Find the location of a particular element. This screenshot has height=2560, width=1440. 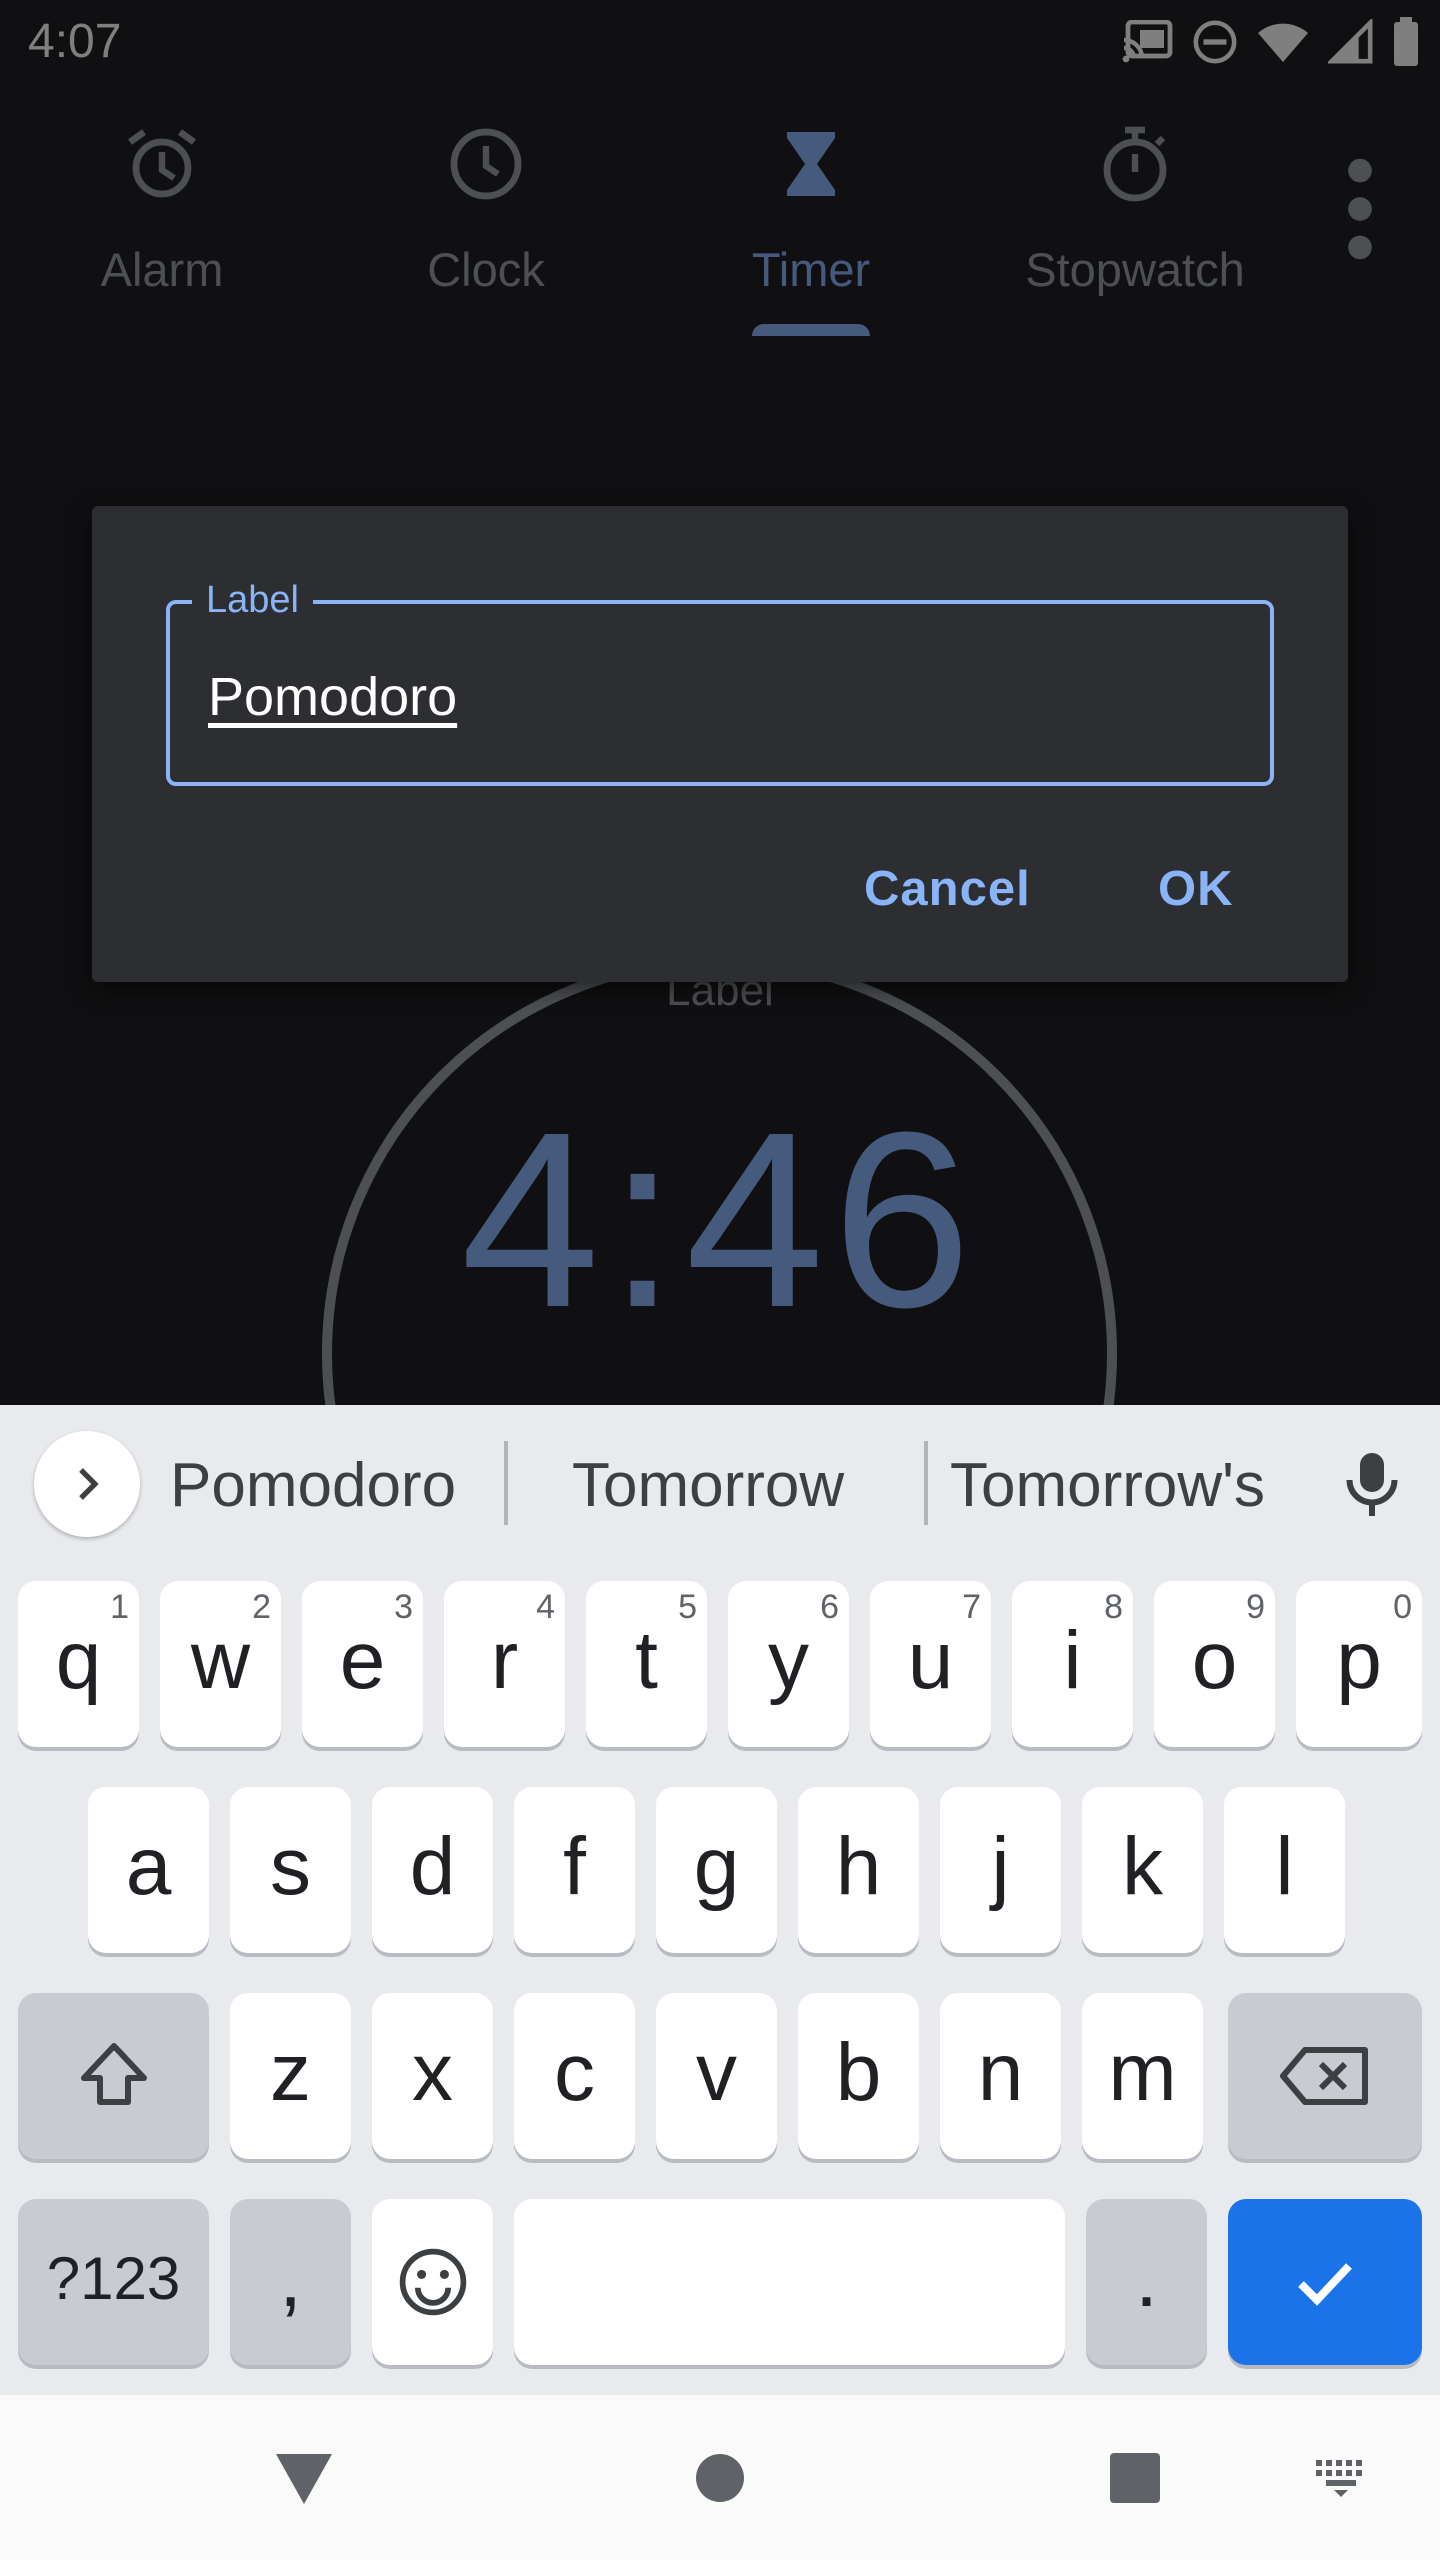

key-char: t is located at coordinates (646, 1660).